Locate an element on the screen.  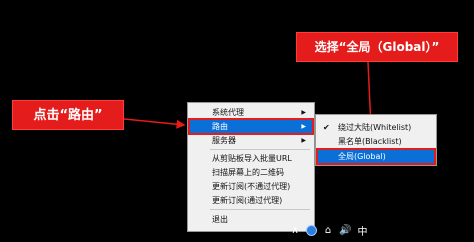
menu-item-label: 更新订阅(通过代理) is located at coordinates (247, 200).